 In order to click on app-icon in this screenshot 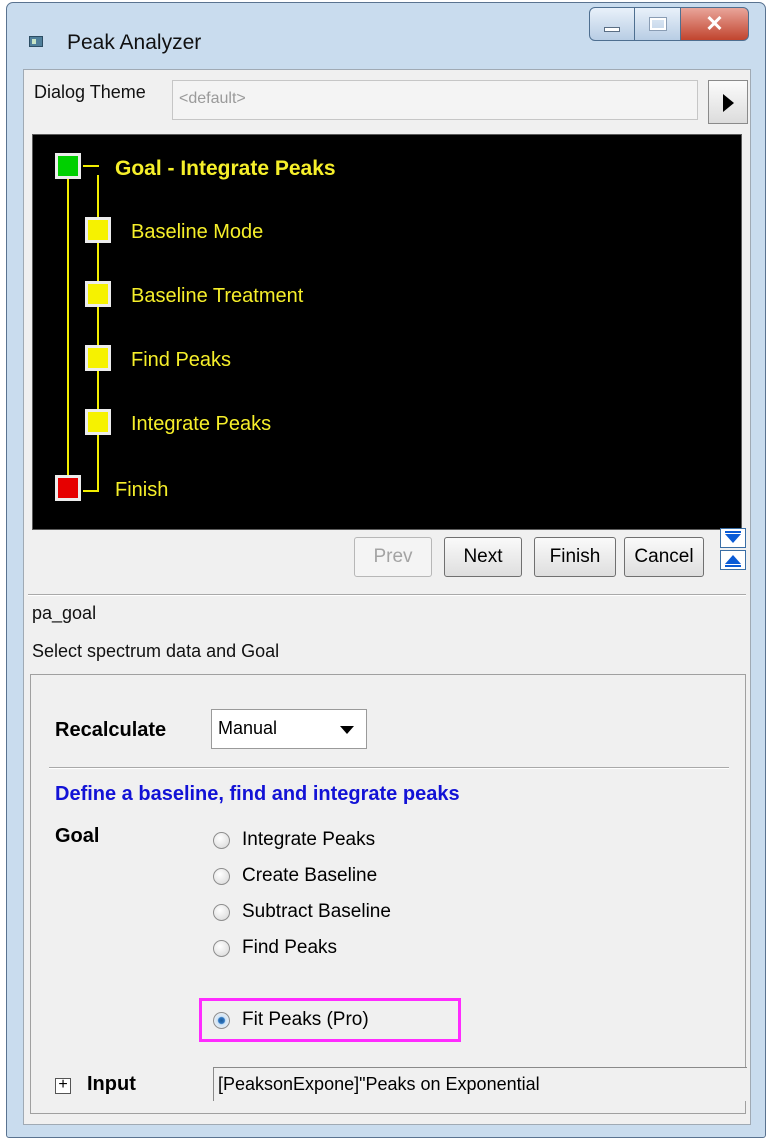, I will do `click(36, 41)`.